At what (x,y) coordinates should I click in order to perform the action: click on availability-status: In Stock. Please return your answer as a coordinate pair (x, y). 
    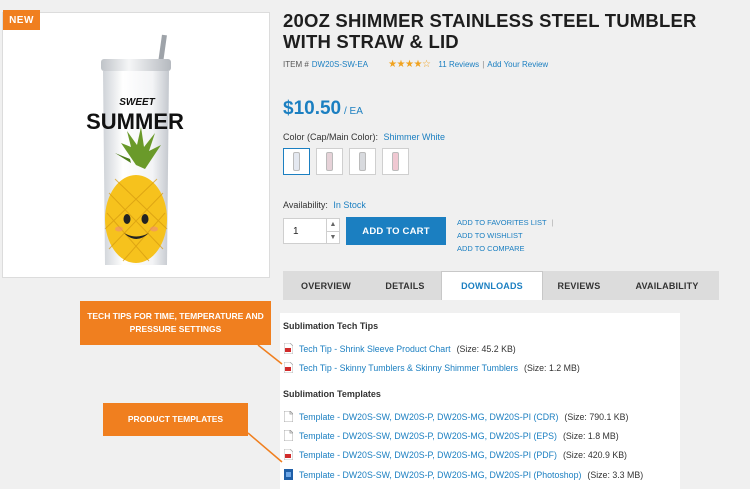
    Looking at the image, I should click on (349, 205).